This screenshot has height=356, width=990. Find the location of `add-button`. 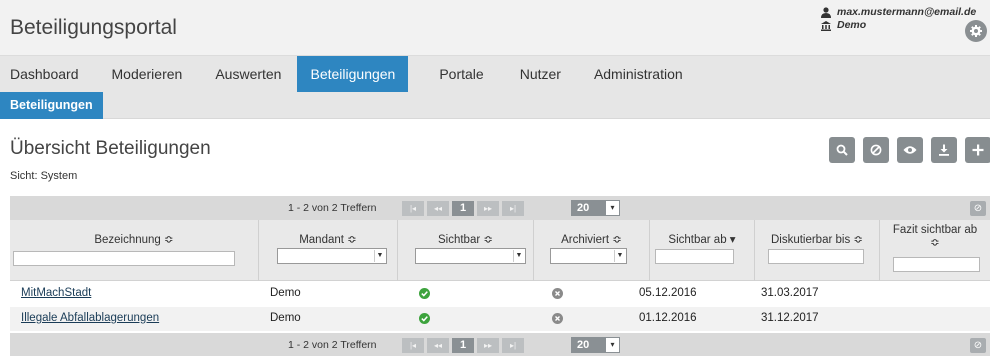

add-button is located at coordinates (977, 150).